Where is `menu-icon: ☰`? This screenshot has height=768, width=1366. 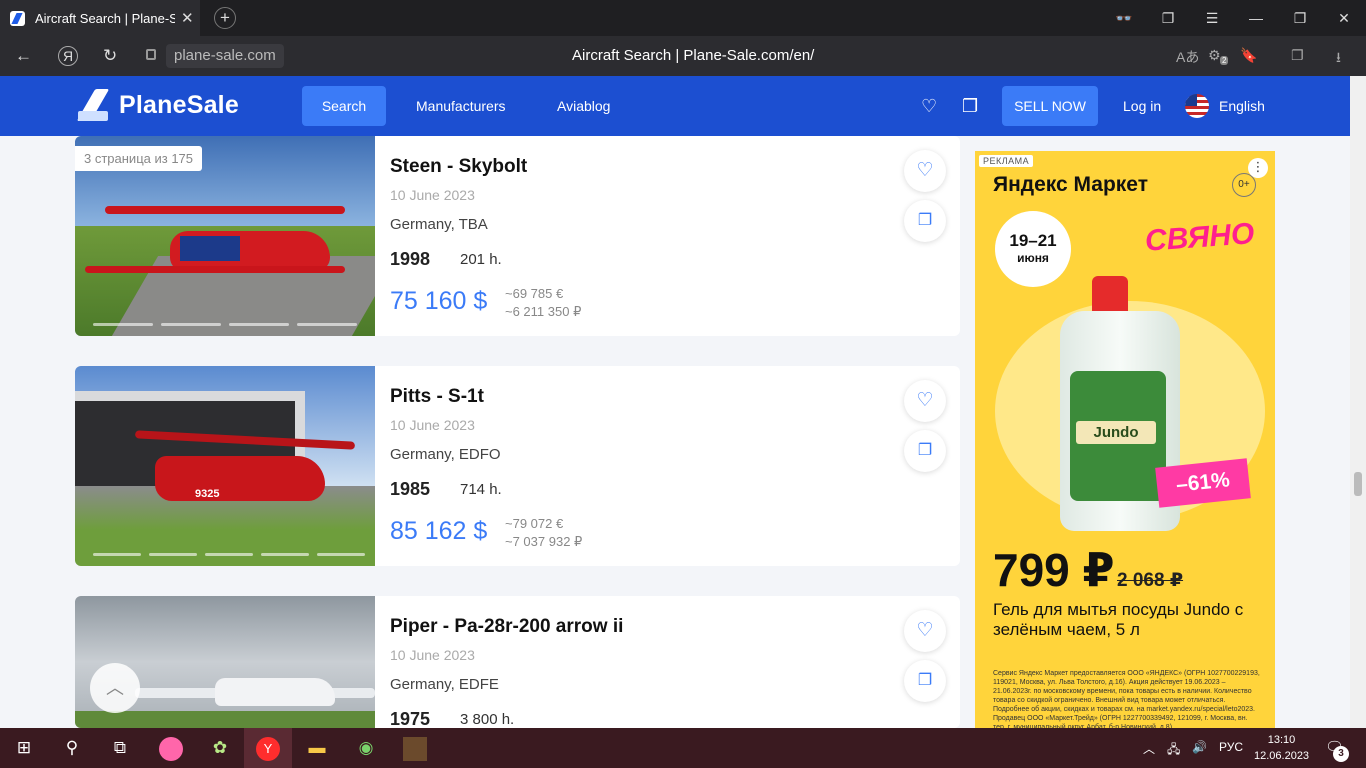
menu-icon: ☰ is located at coordinates (1212, 18).